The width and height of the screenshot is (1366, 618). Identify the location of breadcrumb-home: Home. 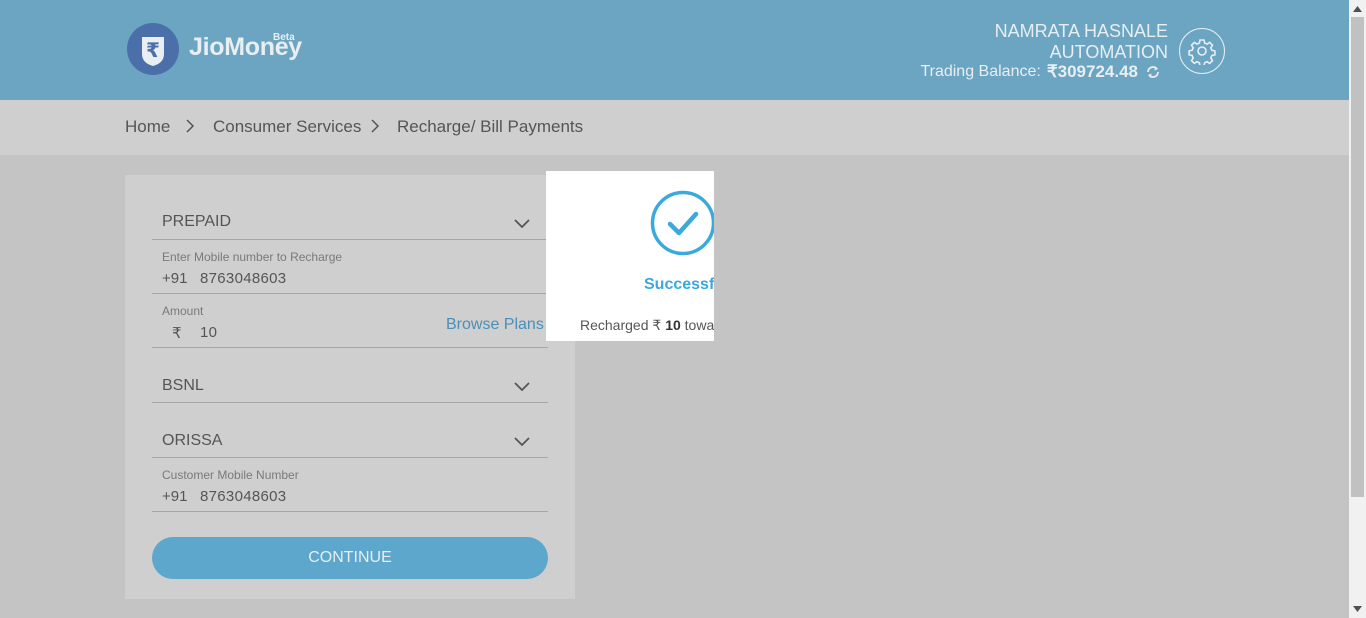
(147, 127).